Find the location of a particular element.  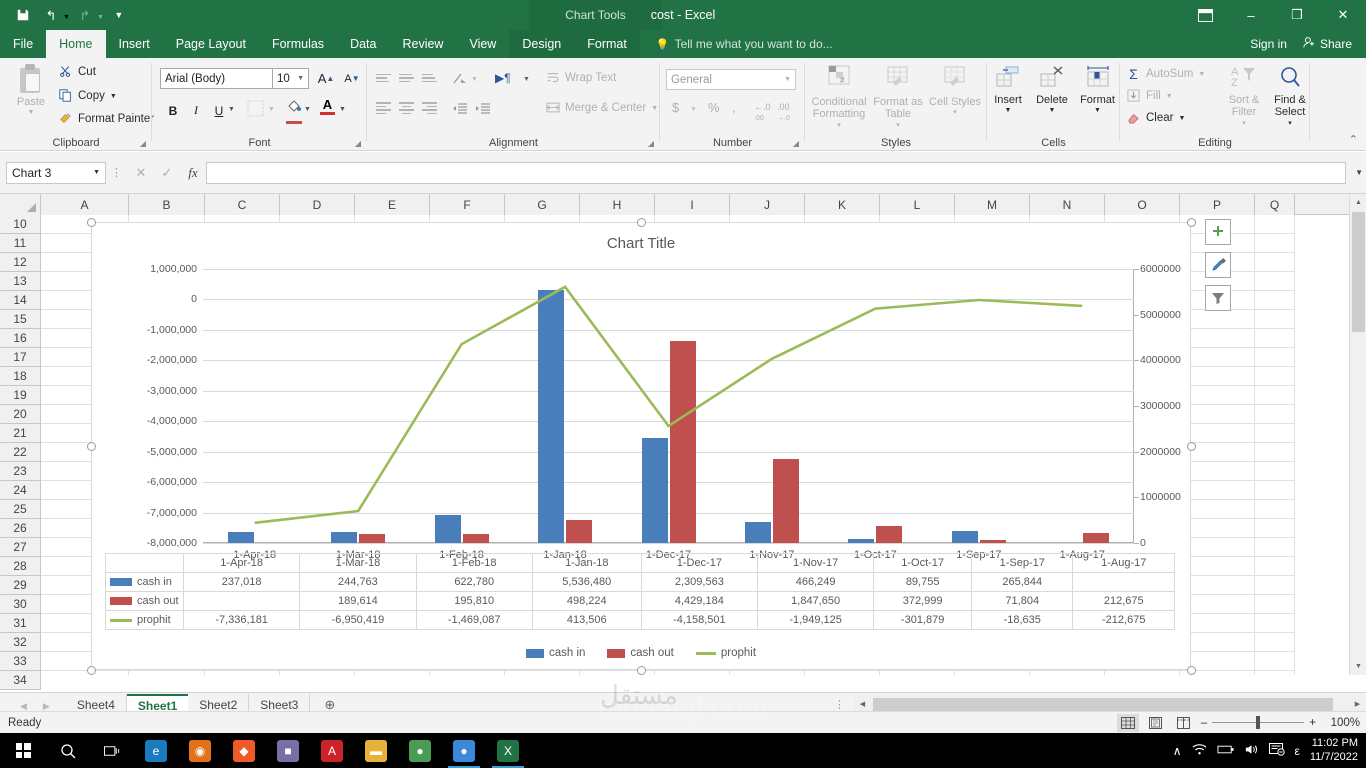

windows-start-icon is located at coordinates (23, 750).